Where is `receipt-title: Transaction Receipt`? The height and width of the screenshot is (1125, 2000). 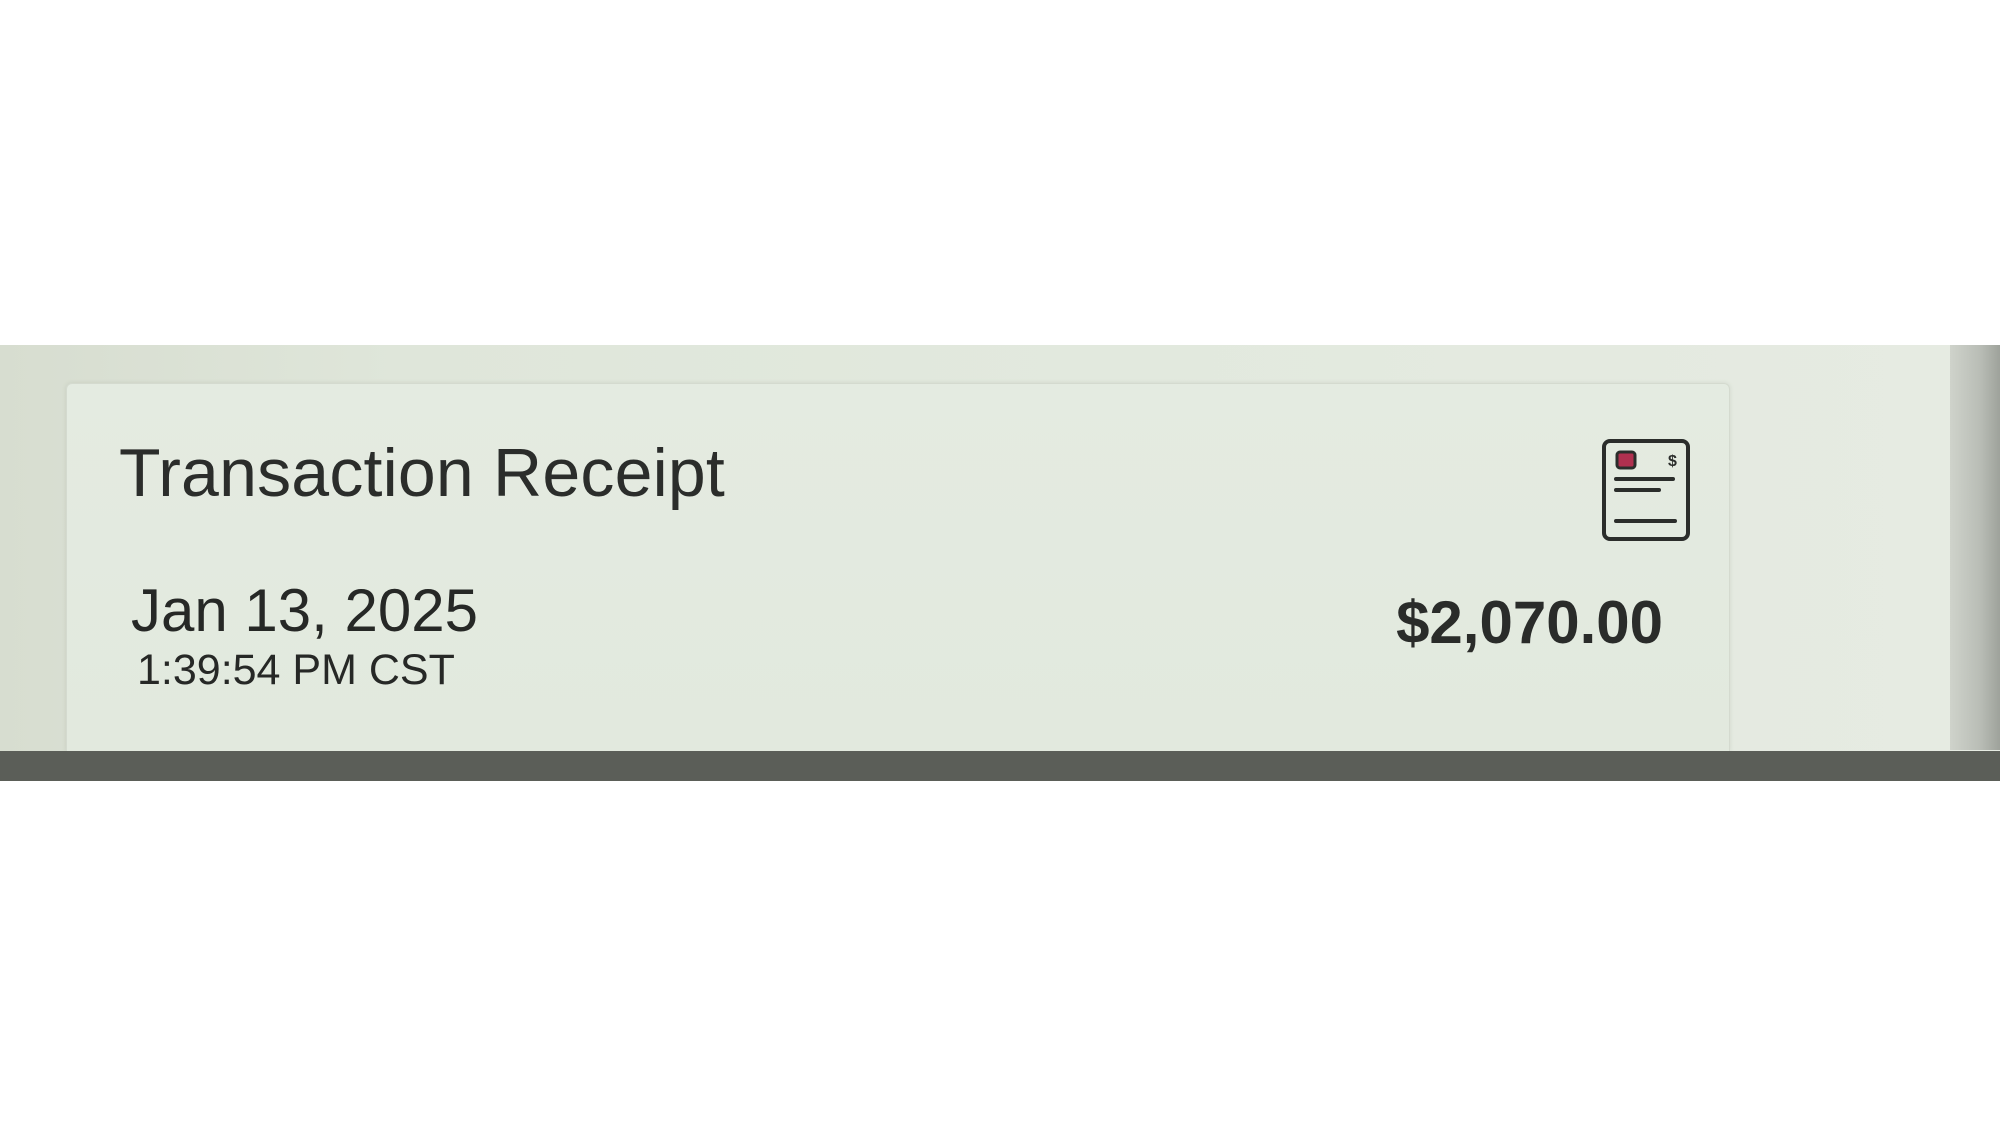 receipt-title: Transaction Receipt is located at coordinates (422, 473).